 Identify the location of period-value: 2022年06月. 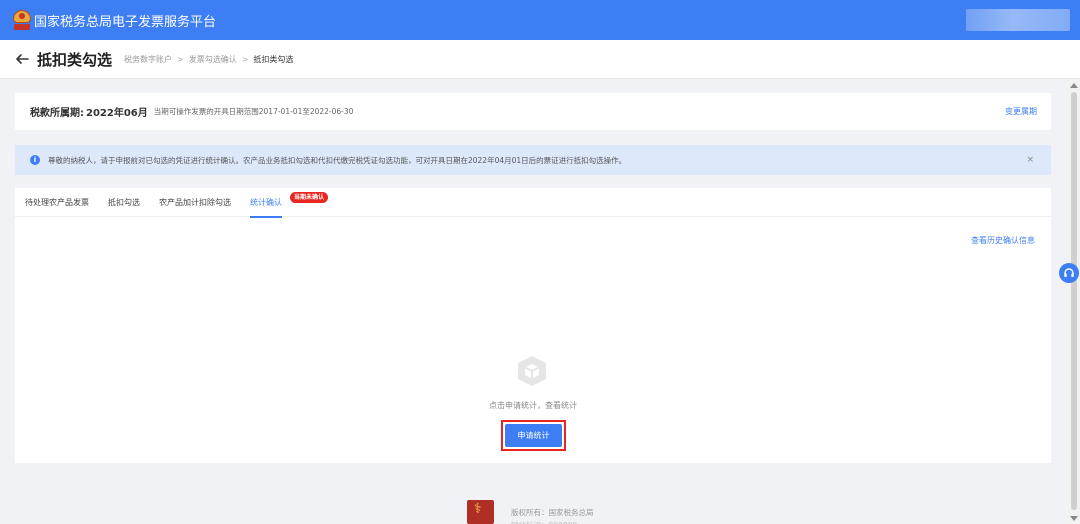
(117, 113).